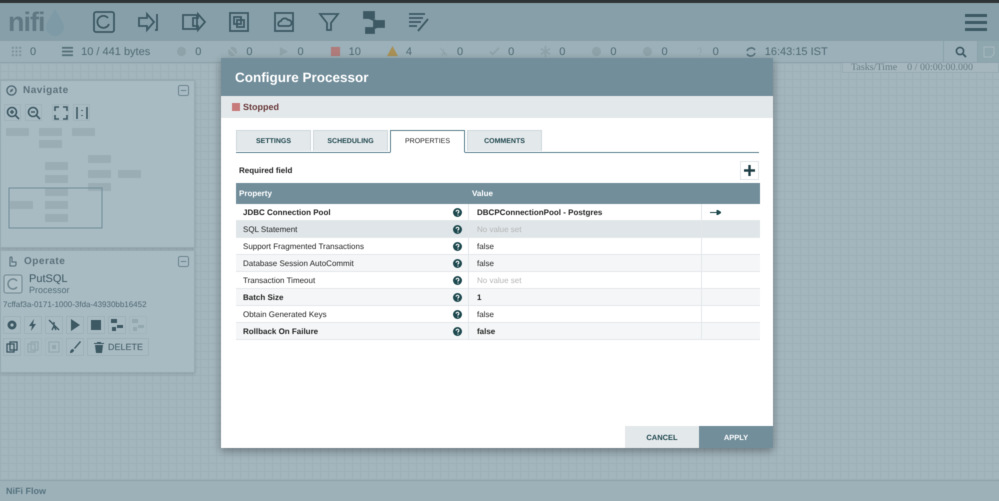 This screenshot has width=999, height=501. What do you see at coordinates (75, 347) in the screenshot?
I see `brush-icon` at bounding box center [75, 347].